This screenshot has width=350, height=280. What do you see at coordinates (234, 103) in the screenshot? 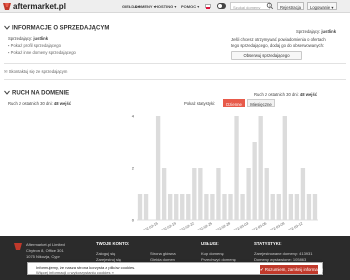
I see `tab-daily: Dzienne` at bounding box center [234, 103].